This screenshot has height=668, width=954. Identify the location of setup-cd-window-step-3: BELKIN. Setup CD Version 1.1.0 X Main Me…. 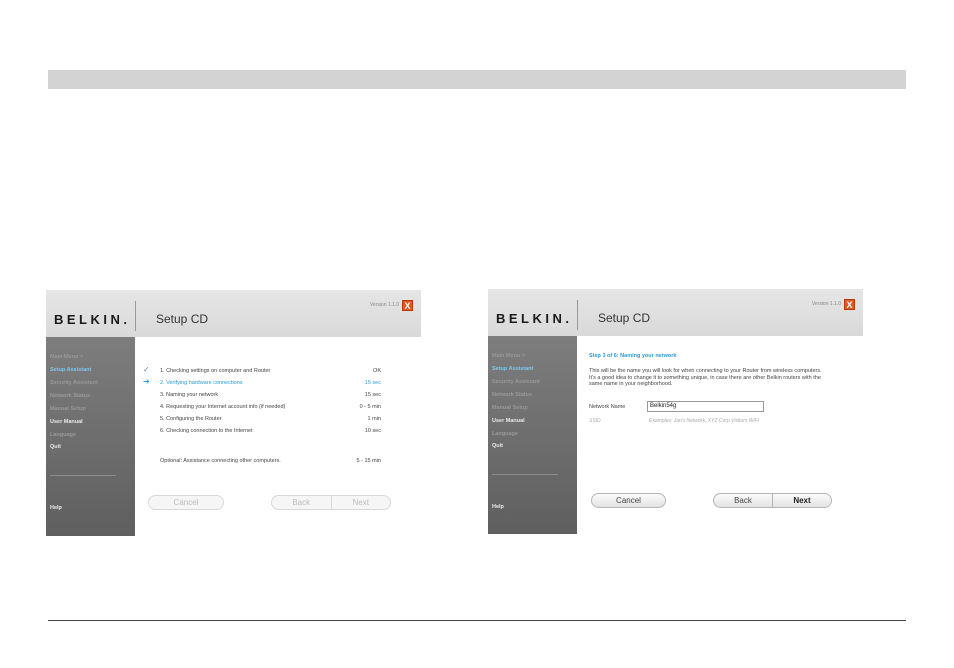
(675, 411).